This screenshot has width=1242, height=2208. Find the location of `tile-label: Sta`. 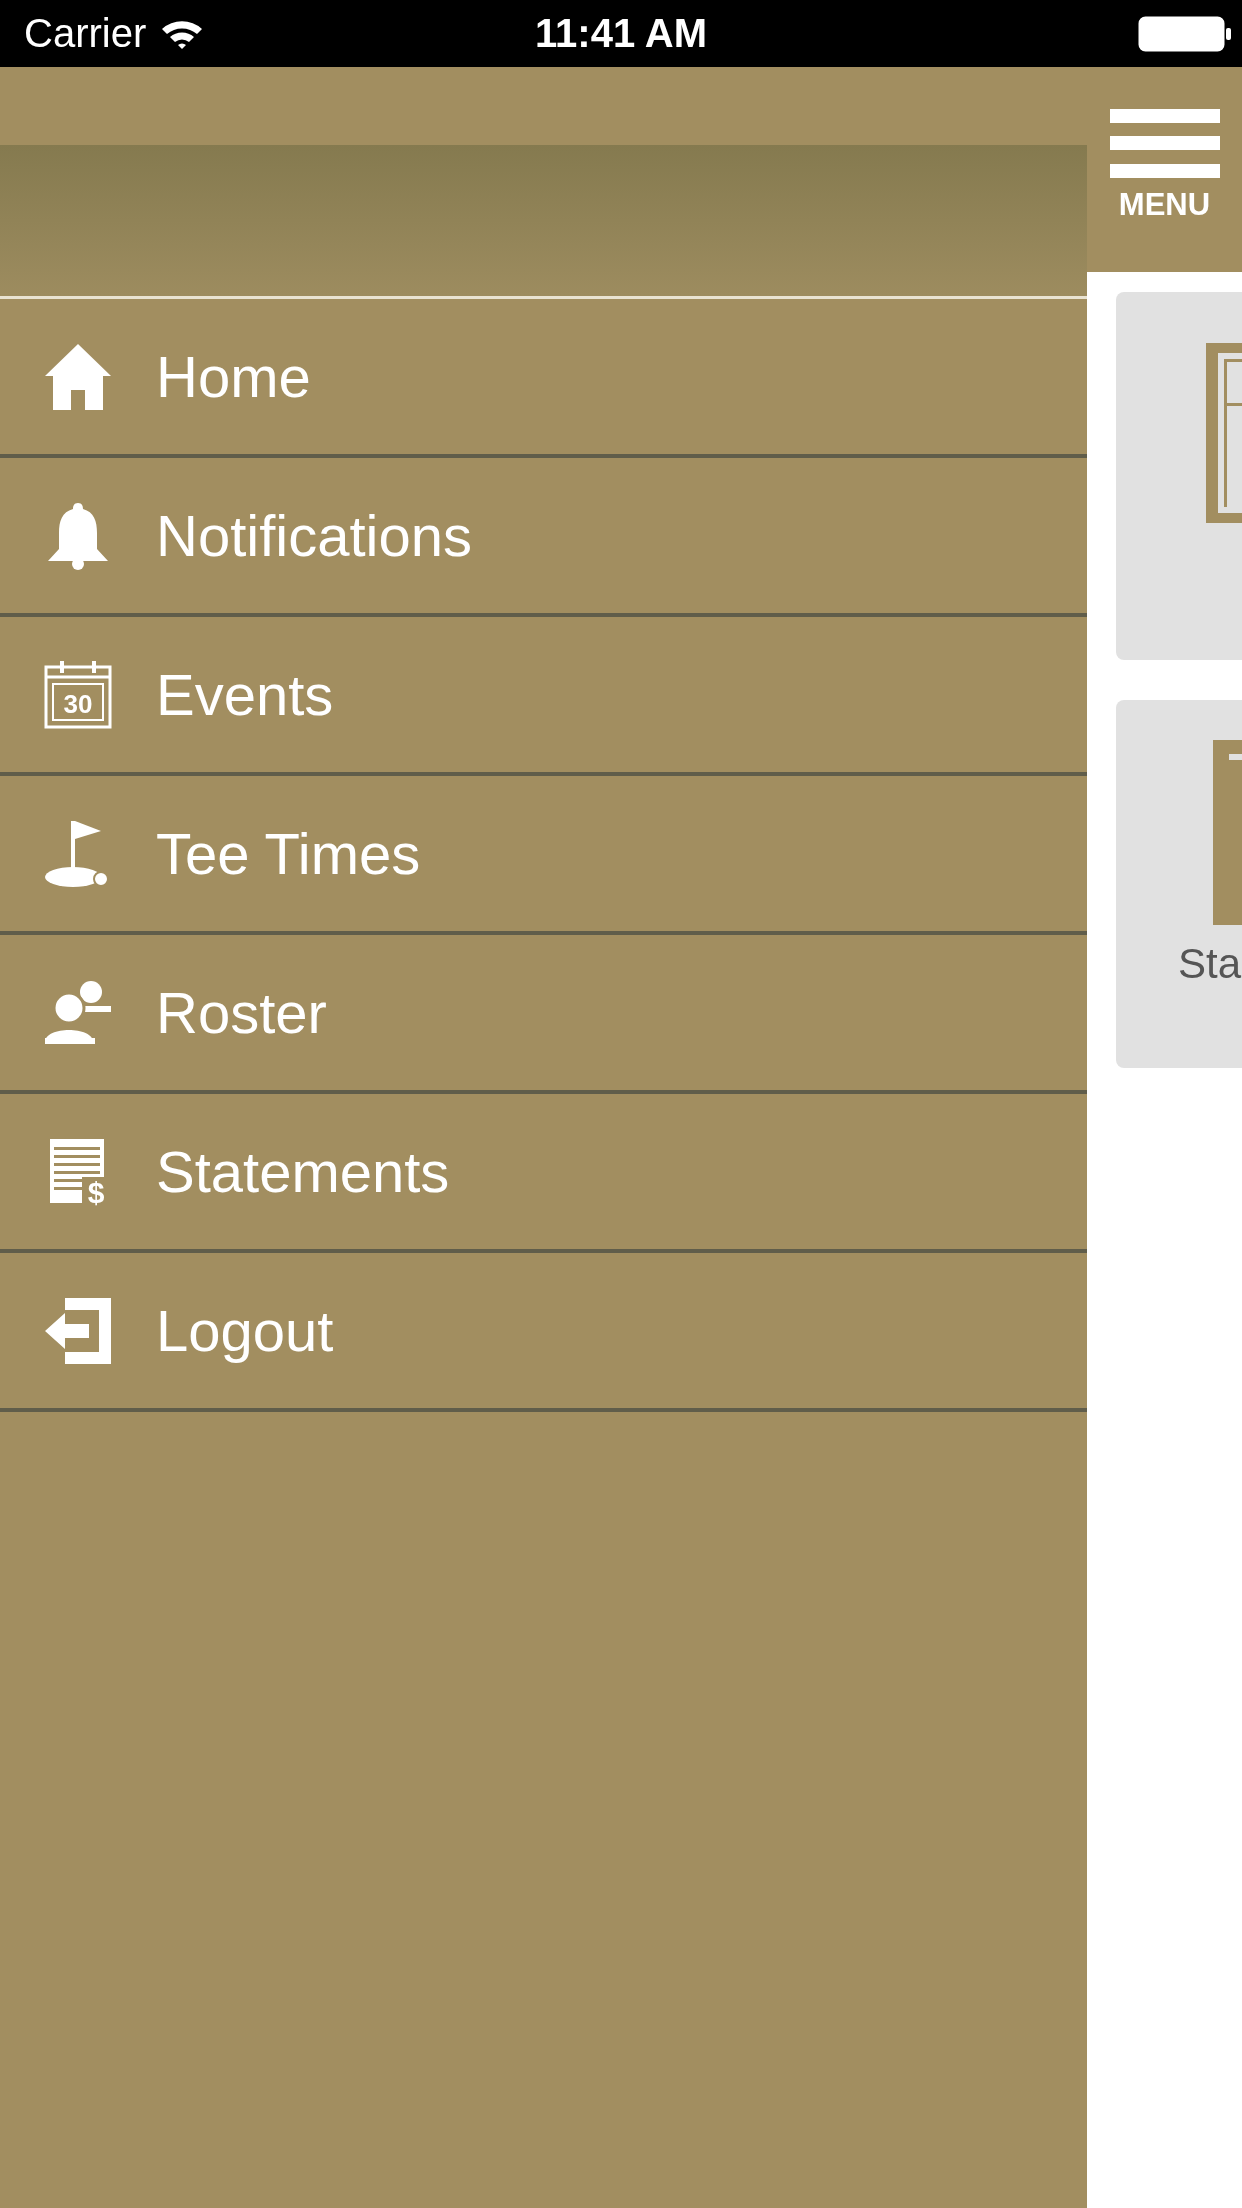

tile-label: Sta is located at coordinates (1210, 964).